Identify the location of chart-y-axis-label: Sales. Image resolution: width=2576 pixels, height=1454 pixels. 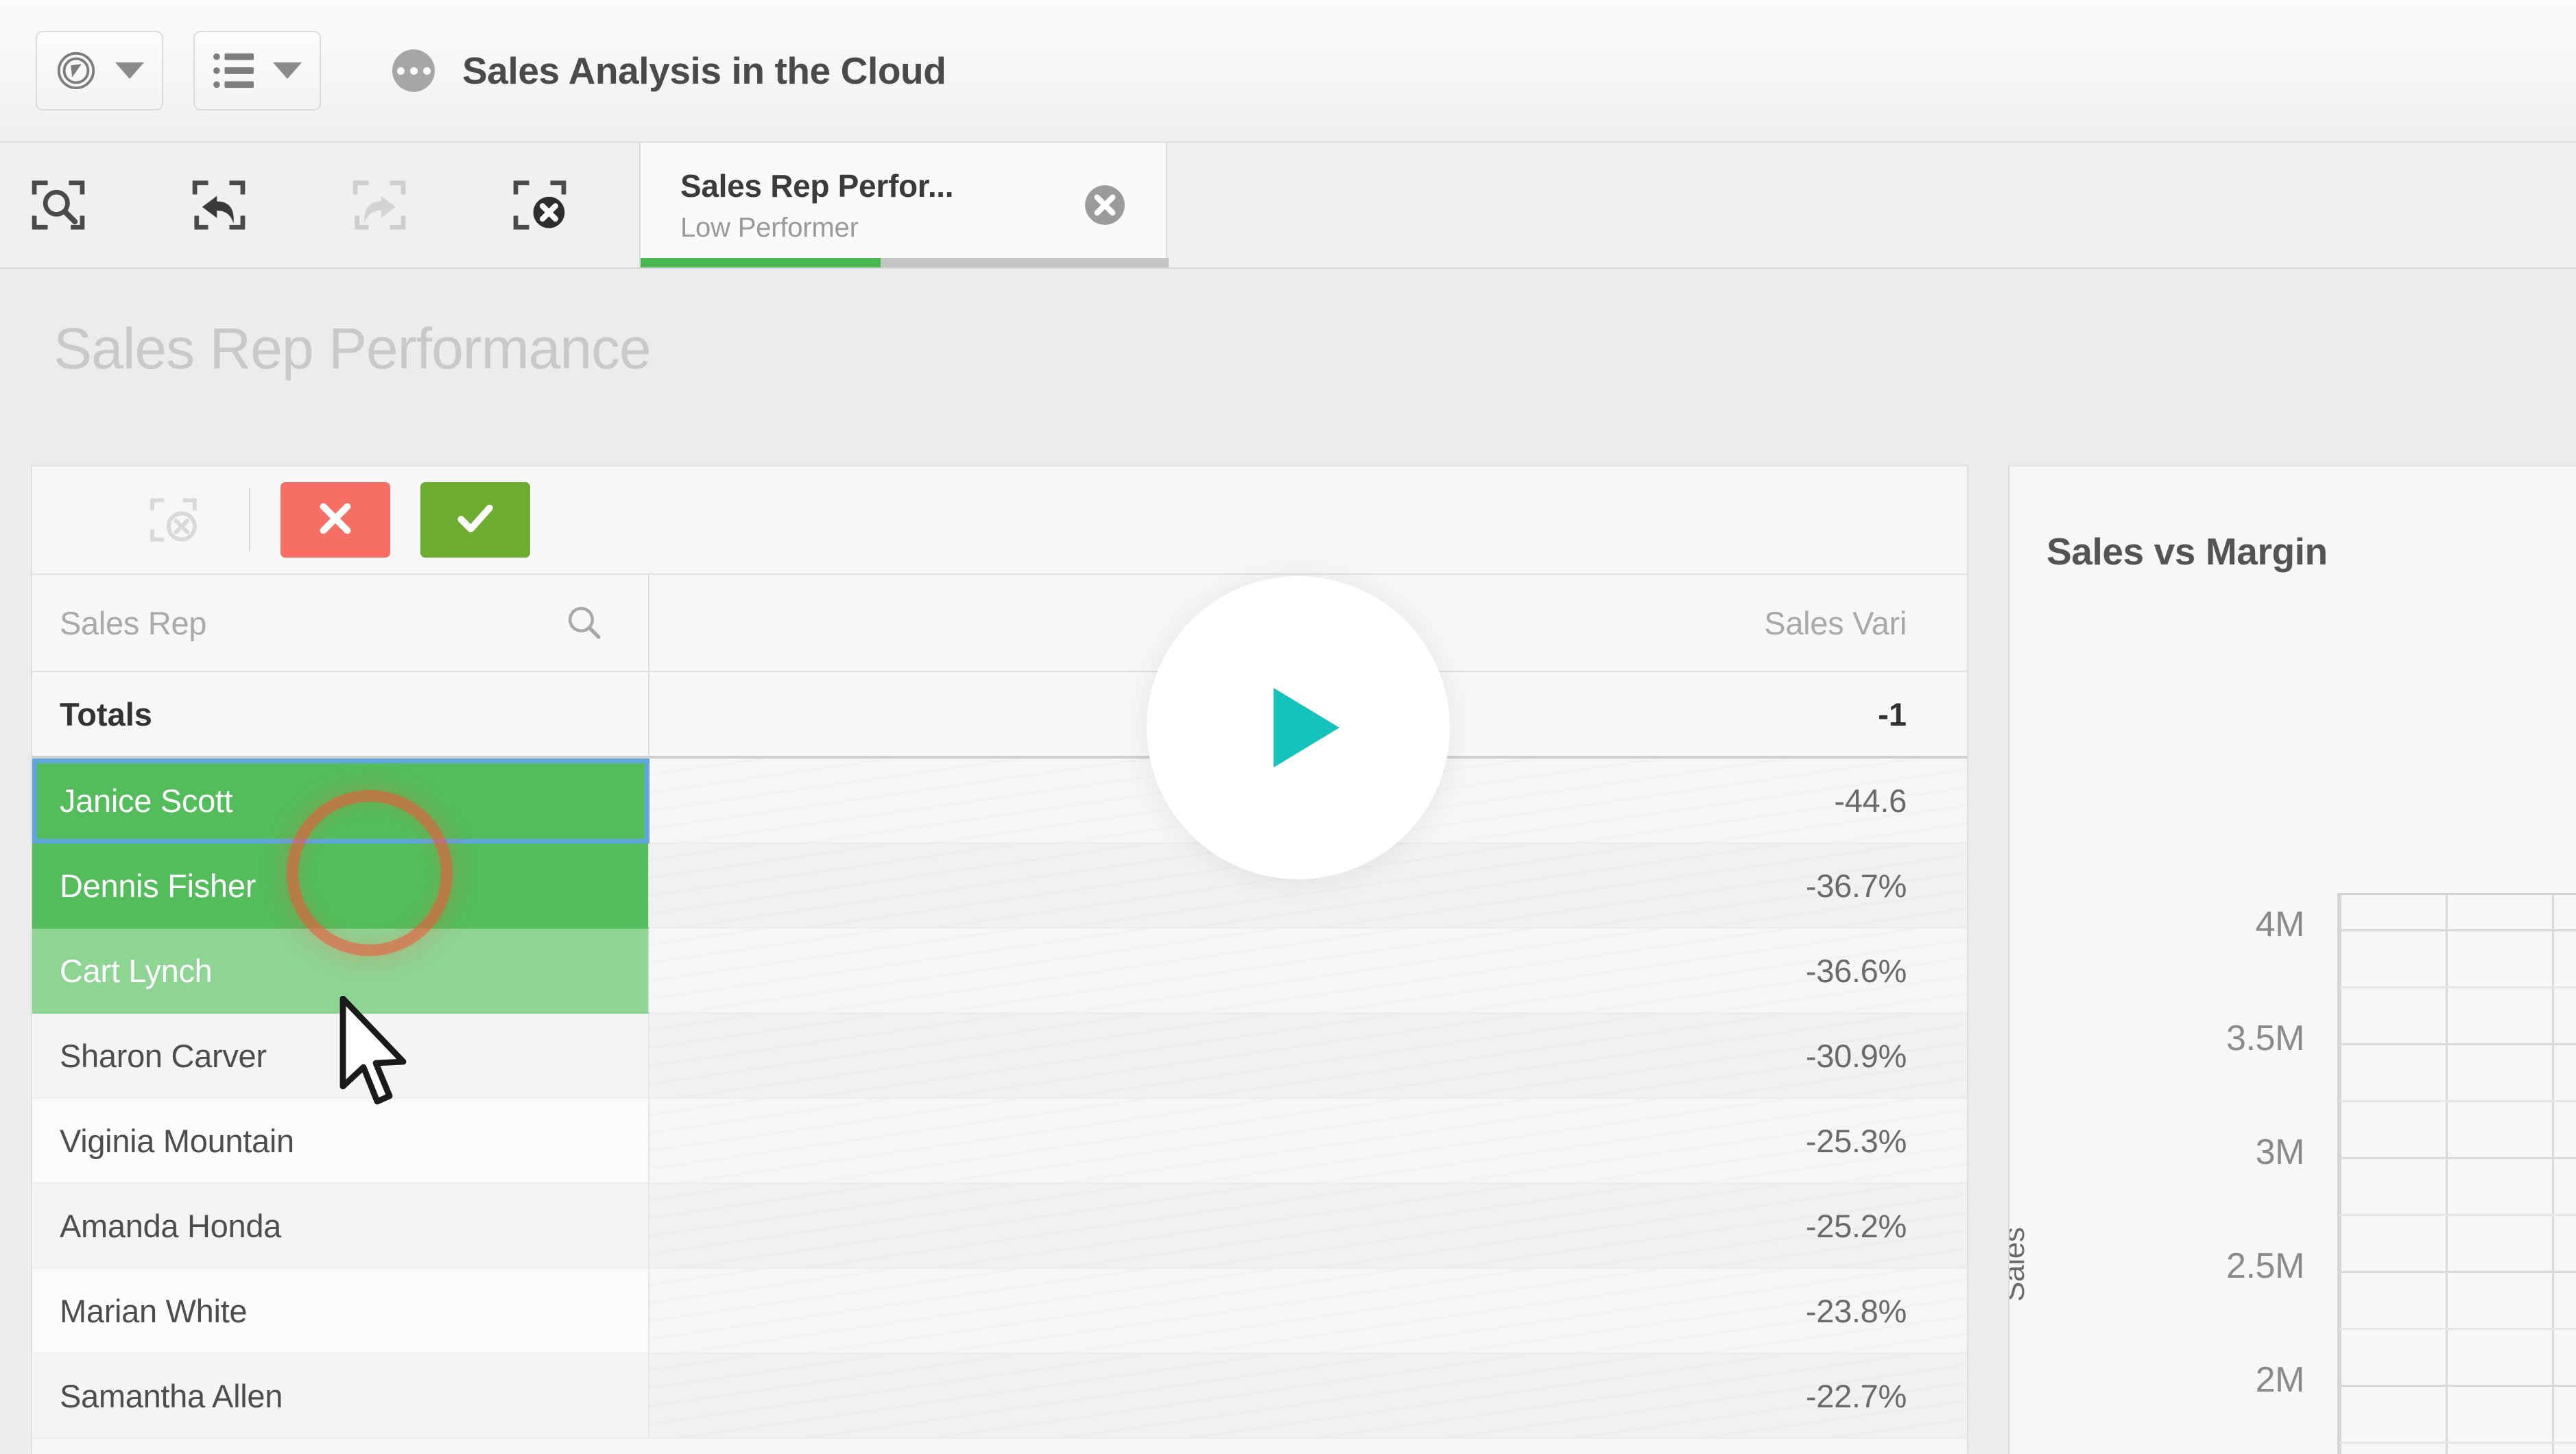
(2019, 1264).